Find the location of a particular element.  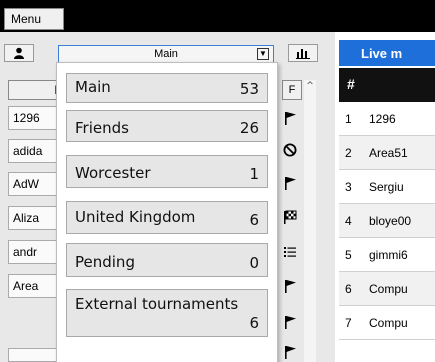

live-game-row: 3 Sergiu is located at coordinates (387, 187).